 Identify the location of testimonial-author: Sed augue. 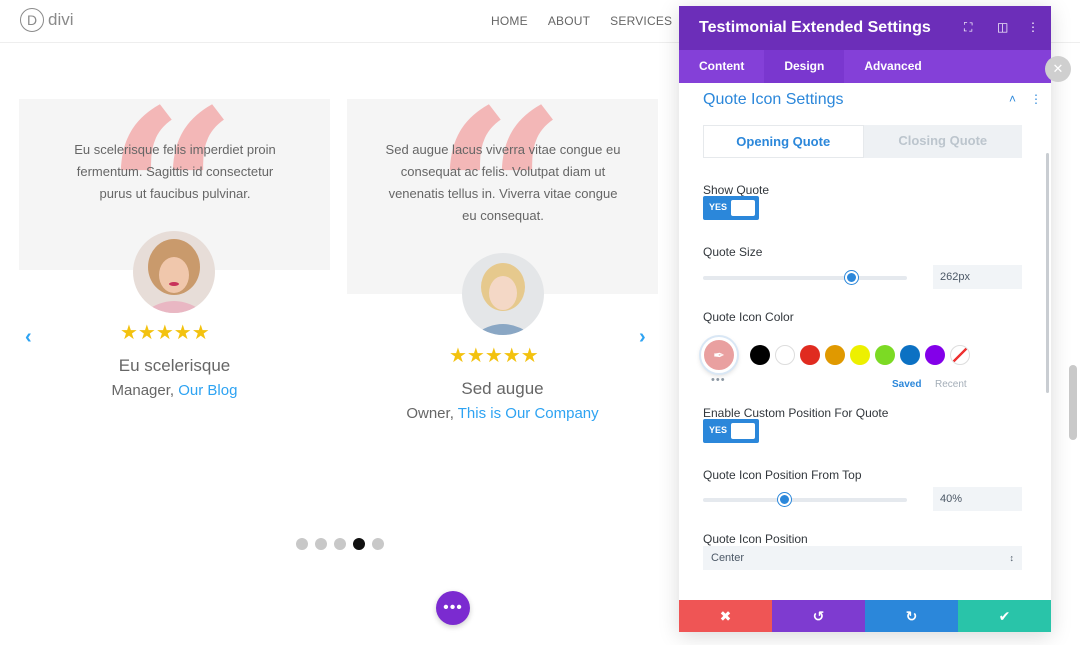
(502, 388).